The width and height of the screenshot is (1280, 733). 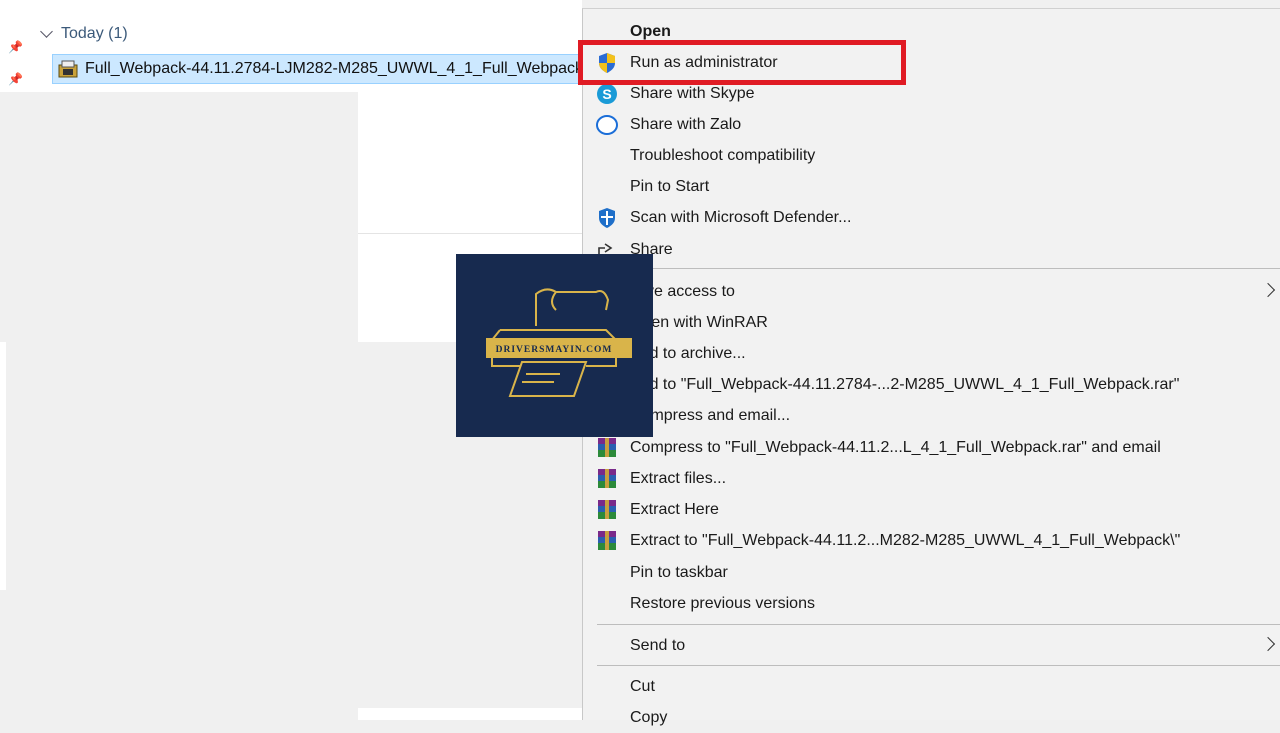 What do you see at coordinates (46, 31) in the screenshot?
I see `chevron-down-icon` at bounding box center [46, 31].